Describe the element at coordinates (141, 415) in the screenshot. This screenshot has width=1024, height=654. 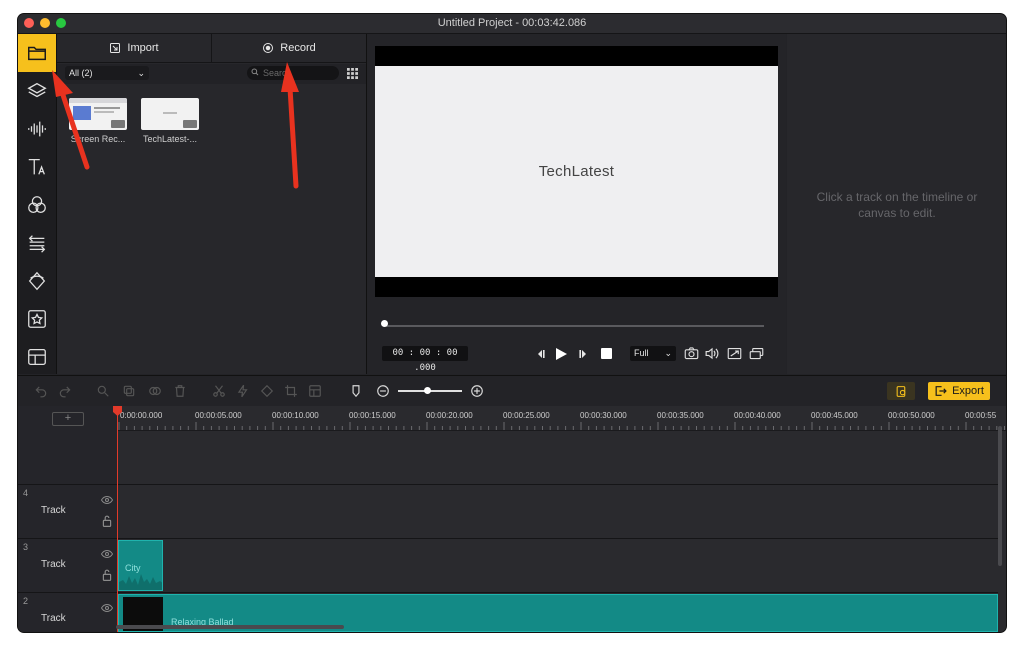
I see `ruler-label: 0:00:00.000` at that location.